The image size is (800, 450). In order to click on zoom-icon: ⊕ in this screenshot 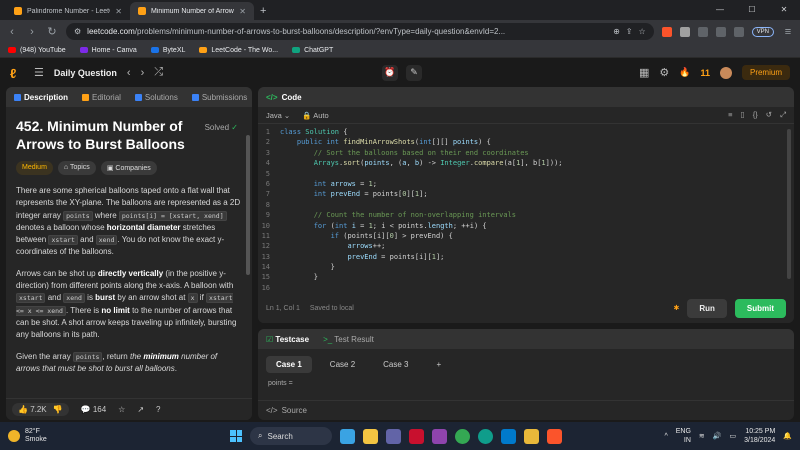, I will do `click(616, 31)`.